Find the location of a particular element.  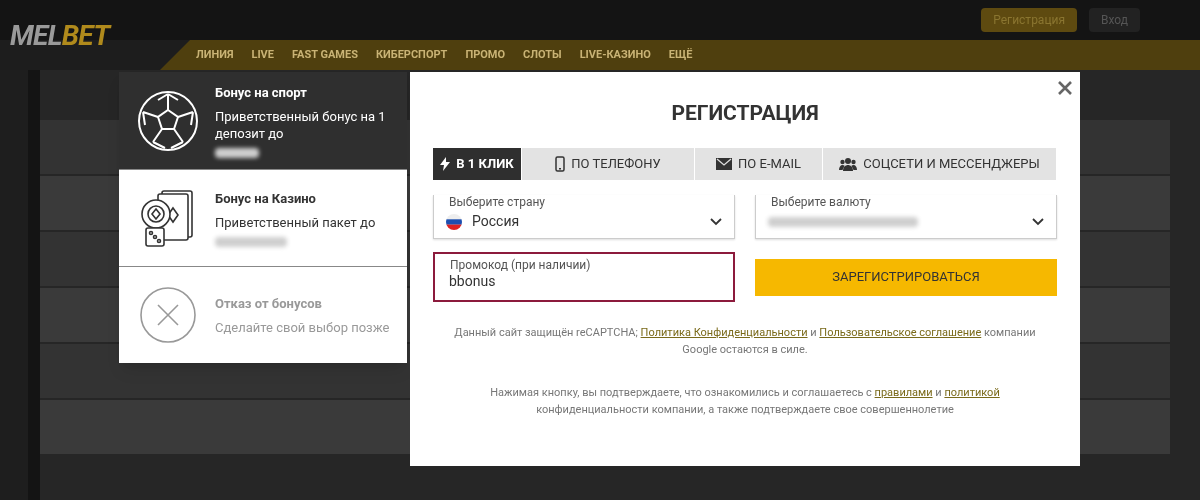

russia-flag-icon is located at coordinates (454, 221).